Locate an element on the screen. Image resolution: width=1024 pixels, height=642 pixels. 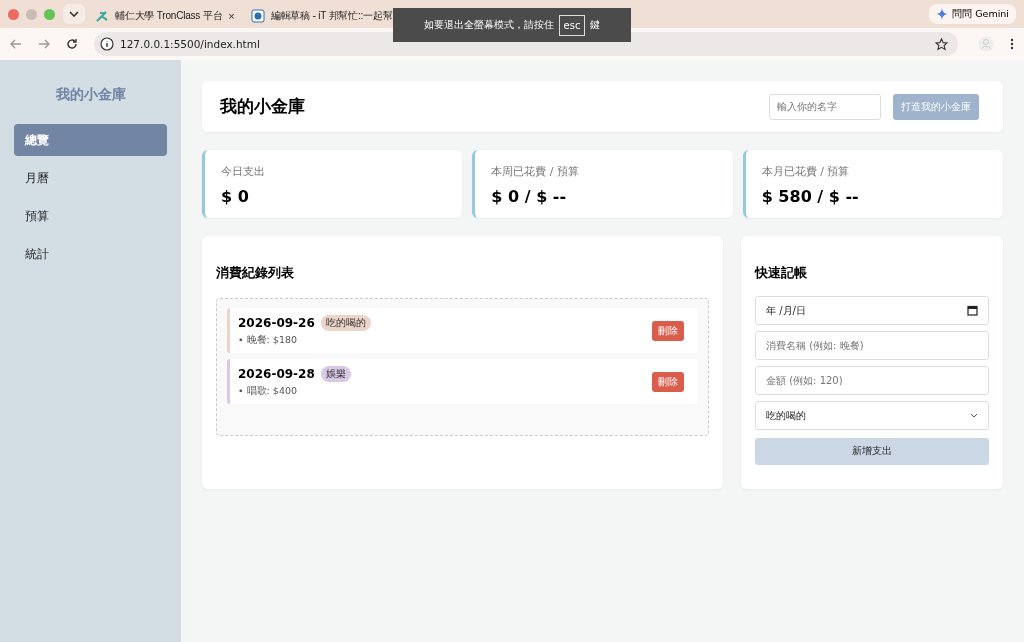
record-detail: • 晚餐: $180 is located at coordinates (268, 340).